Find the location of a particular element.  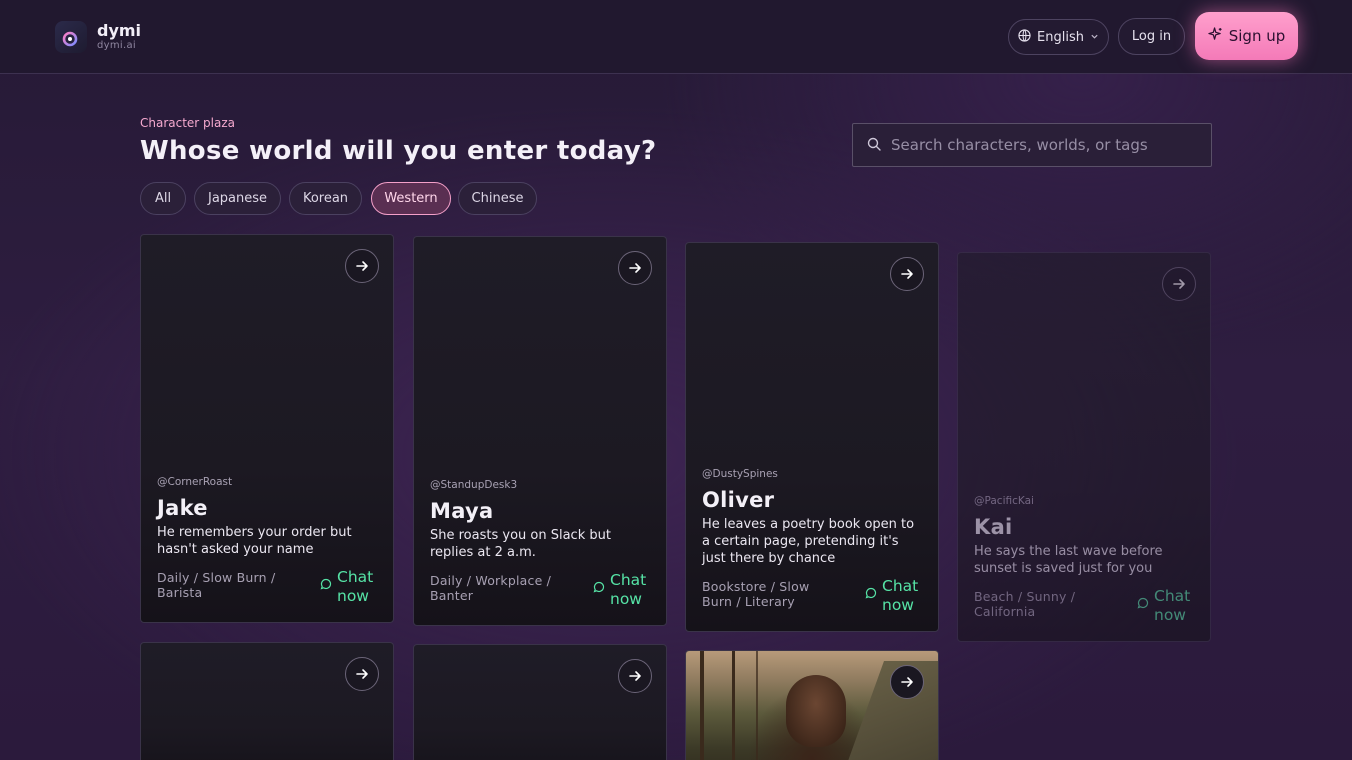

sparkle-icon is located at coordinates (1215, 36).